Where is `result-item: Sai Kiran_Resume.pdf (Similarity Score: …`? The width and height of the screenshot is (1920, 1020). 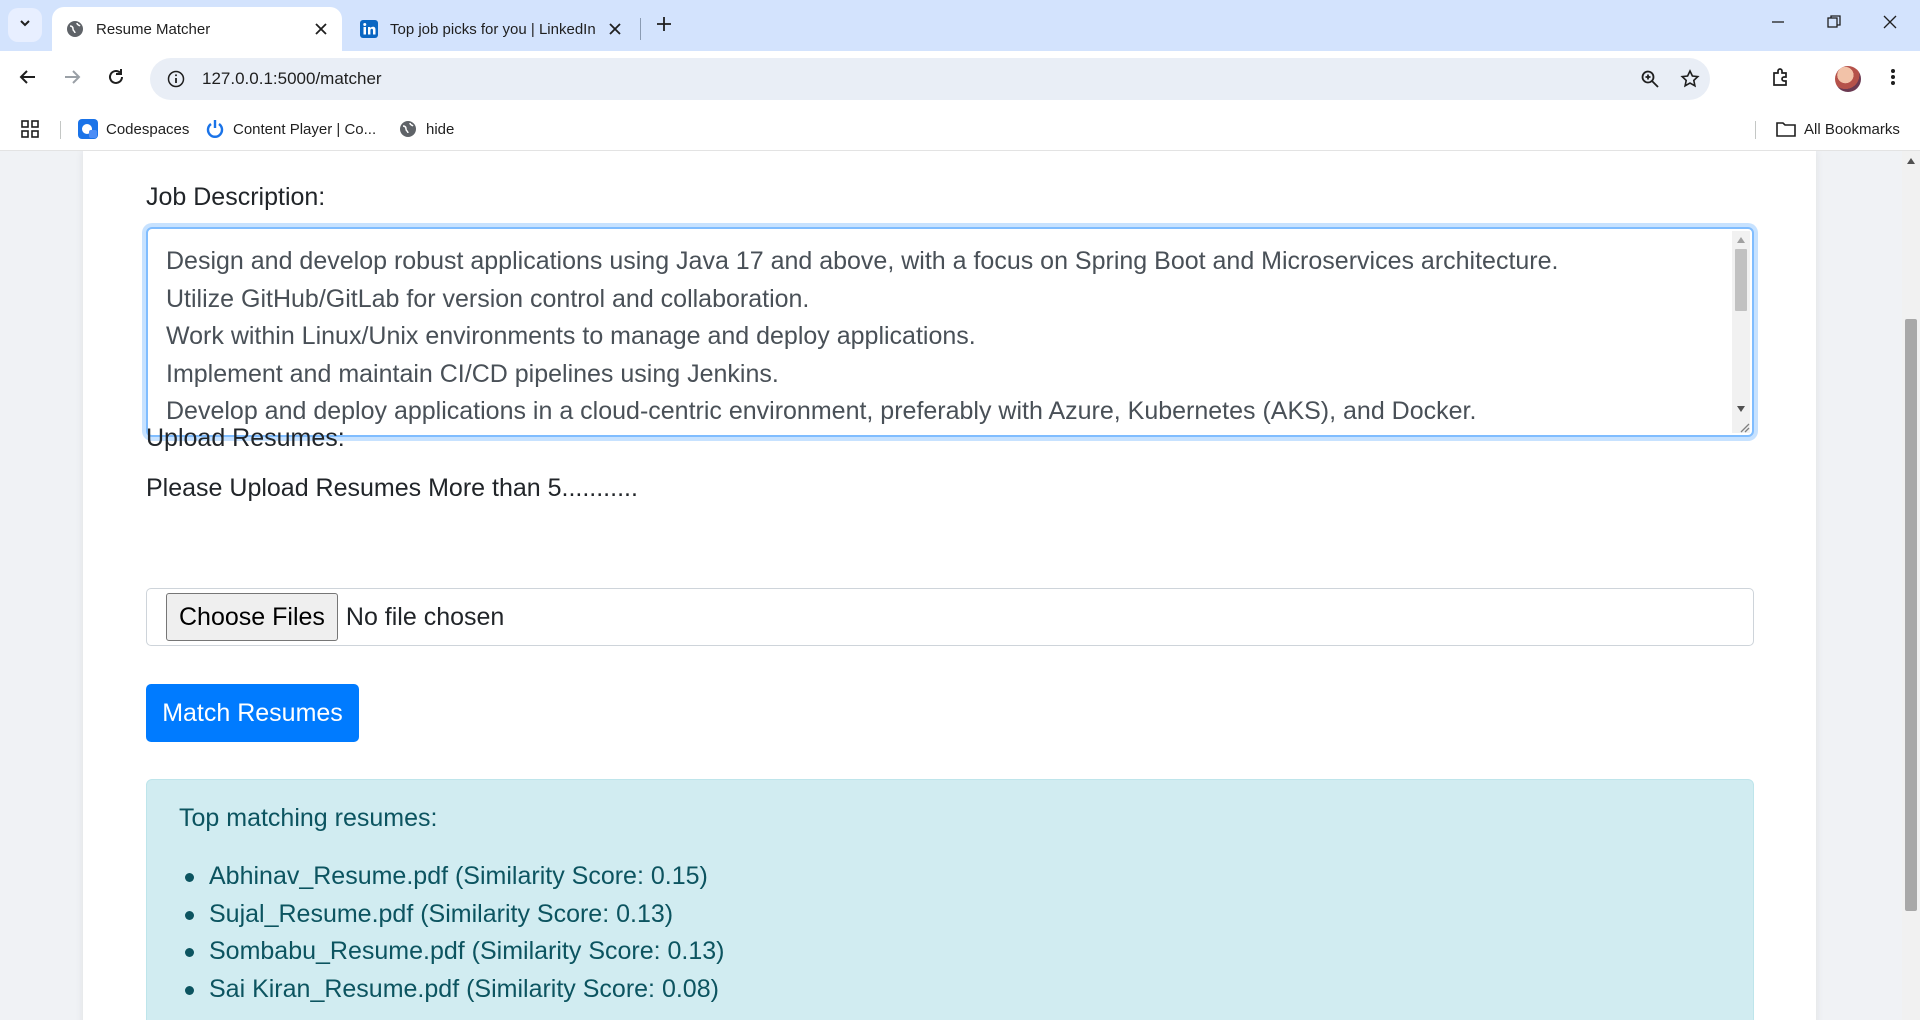 result-item: Sai Kiran_Resume.pdf (Similarity Score: … is located at coordinates (455, 990).